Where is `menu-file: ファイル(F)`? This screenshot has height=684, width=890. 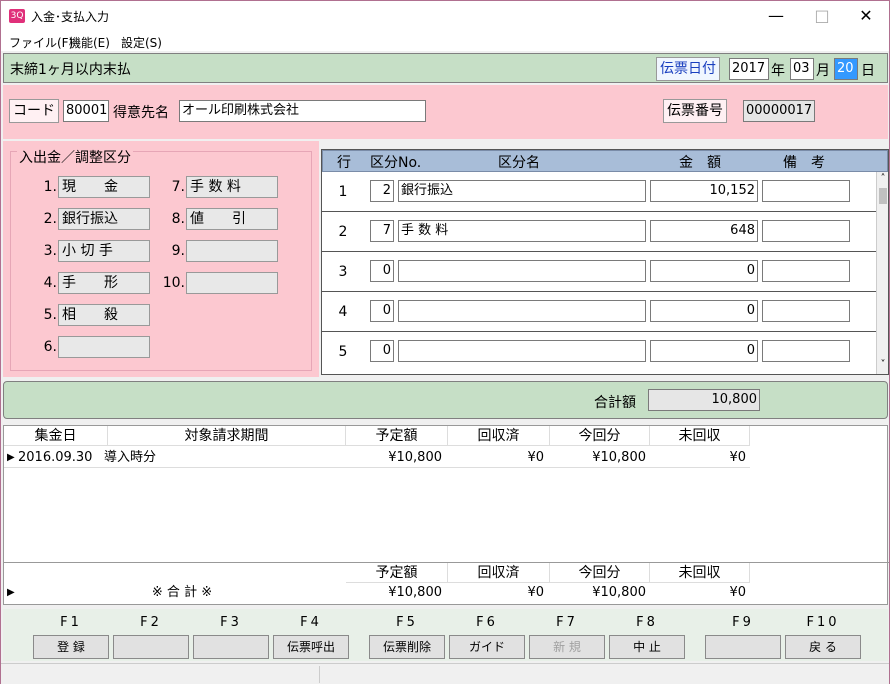 menu-file: ファイル(F) is located at coordinates (41, 42).